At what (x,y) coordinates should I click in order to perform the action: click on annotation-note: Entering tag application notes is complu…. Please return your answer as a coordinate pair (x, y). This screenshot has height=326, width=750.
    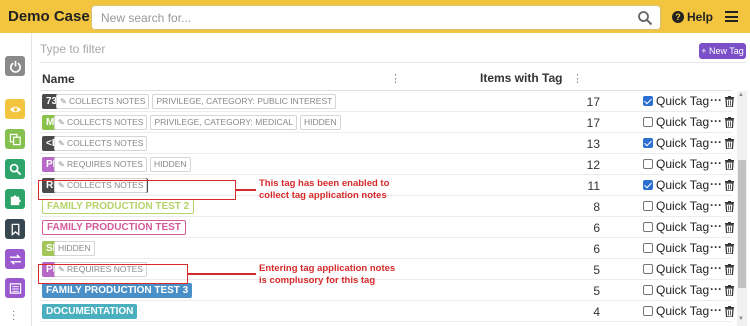
    Looking at the image, I should click on (327, 274).